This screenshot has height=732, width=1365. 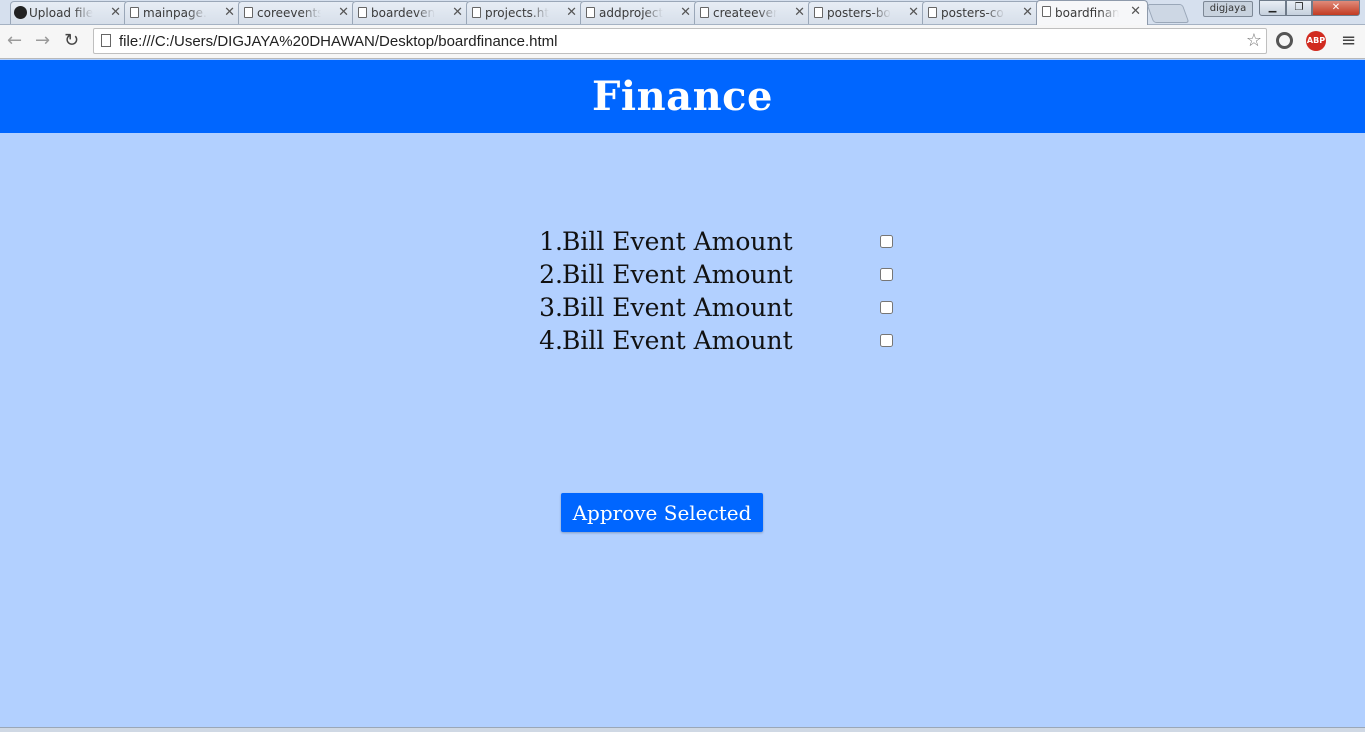 What do you see at coordinates (1284, 40) in the screenshot?
I see `extension-ring-icon` at bounding box center [1284, 40].